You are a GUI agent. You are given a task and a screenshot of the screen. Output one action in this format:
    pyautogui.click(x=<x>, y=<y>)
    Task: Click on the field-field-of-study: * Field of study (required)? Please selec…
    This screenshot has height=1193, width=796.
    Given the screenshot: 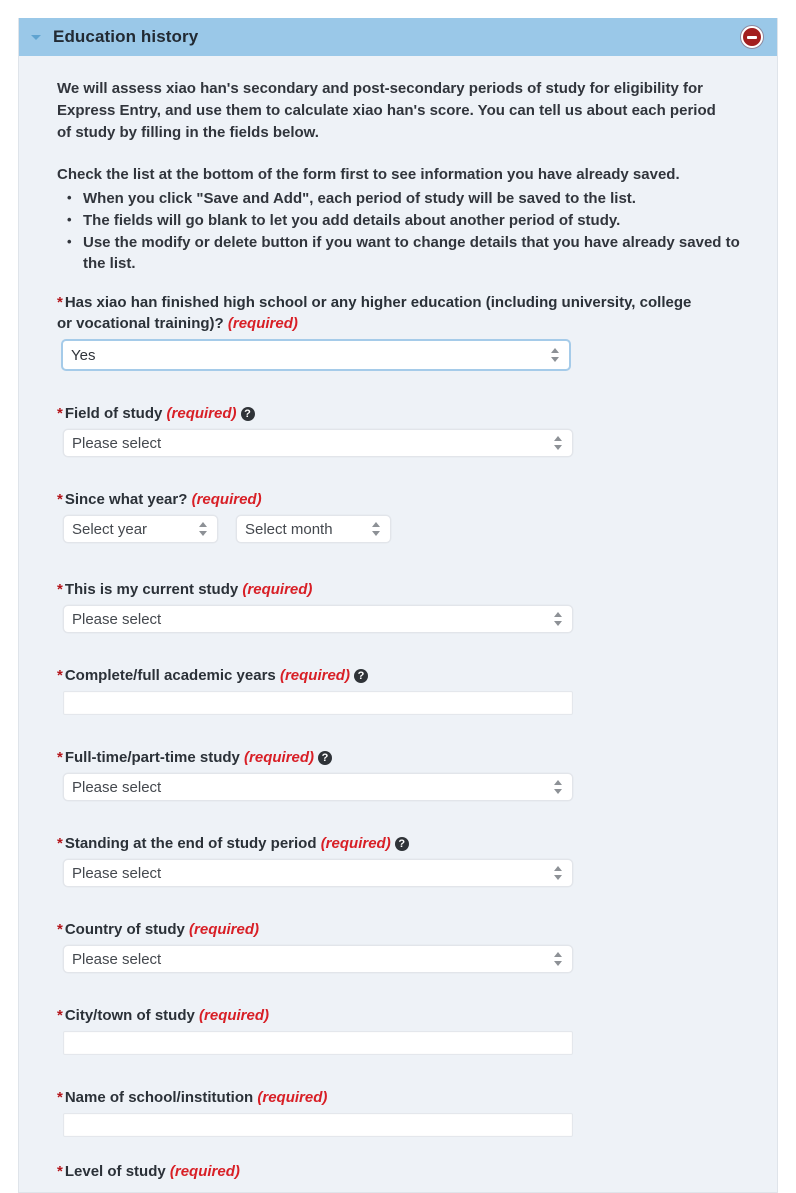 What is the action you would take?
    pyautogui.click(x=400, y=430)
    